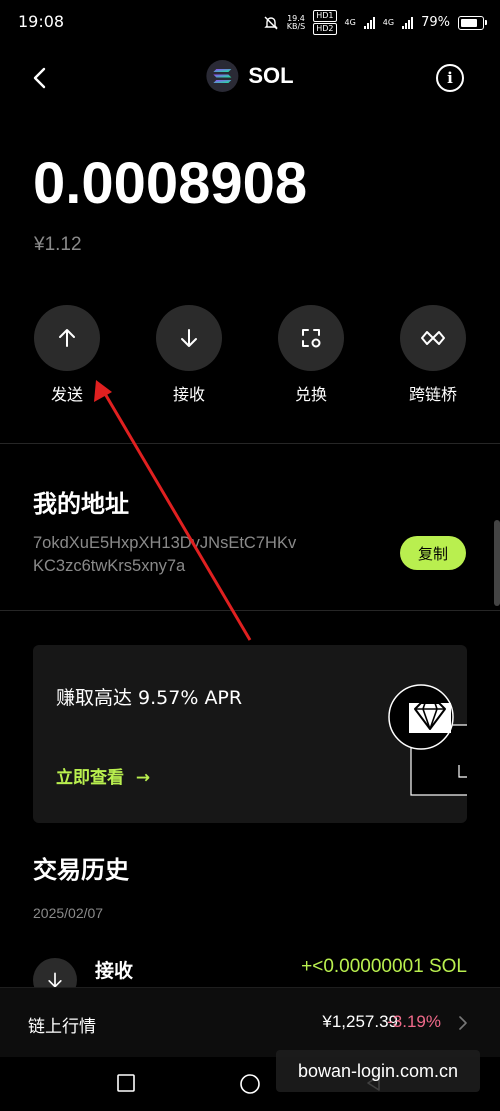 This screenshot has height=1111, width=500. What do you see at coordinates (143, 778) in the screenshot?
I see `arrow-right-icon: →` at bounding box center [143, 778].